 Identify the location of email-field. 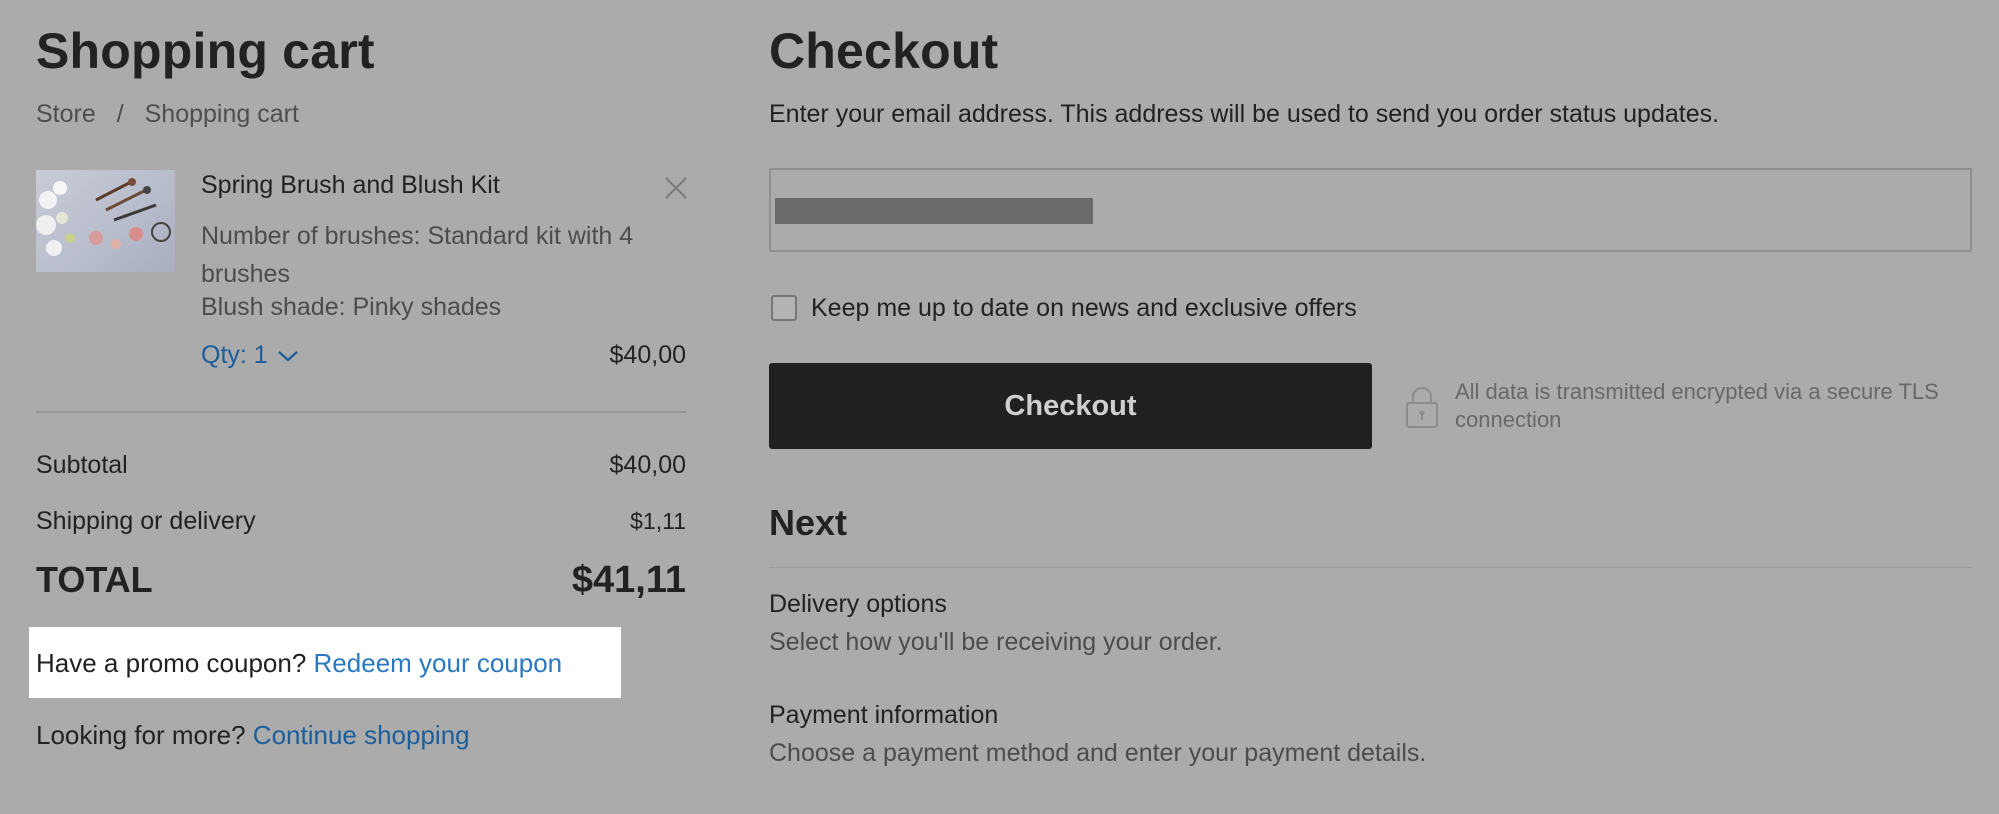
(1370, 210).